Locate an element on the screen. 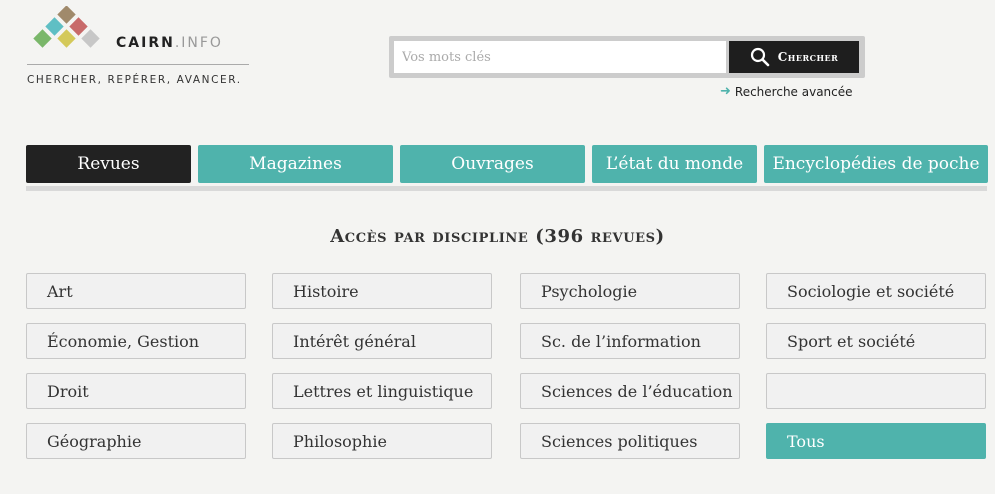 The height and width of the screenshot is (494, 995). discipline-art: Art is located at coordinates (136, 291).